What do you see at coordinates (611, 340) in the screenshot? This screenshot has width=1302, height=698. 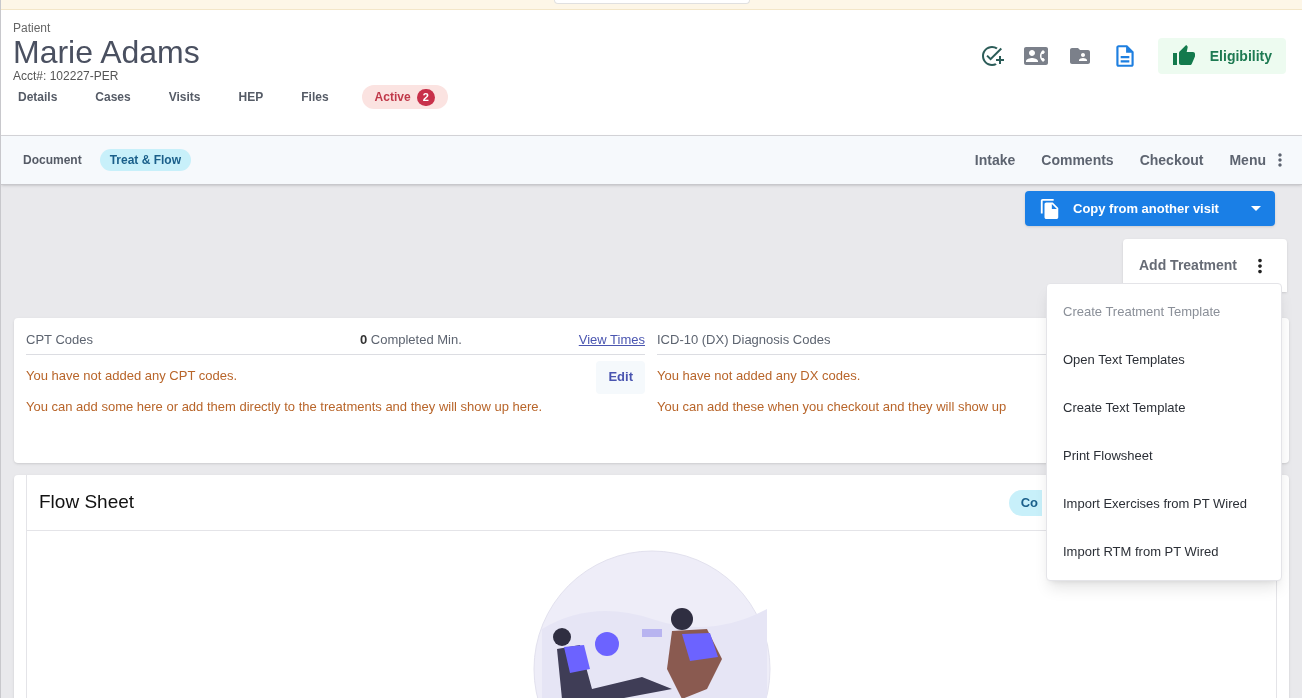 I see `view-times-link: View Times` at bounding box center [611, 340].